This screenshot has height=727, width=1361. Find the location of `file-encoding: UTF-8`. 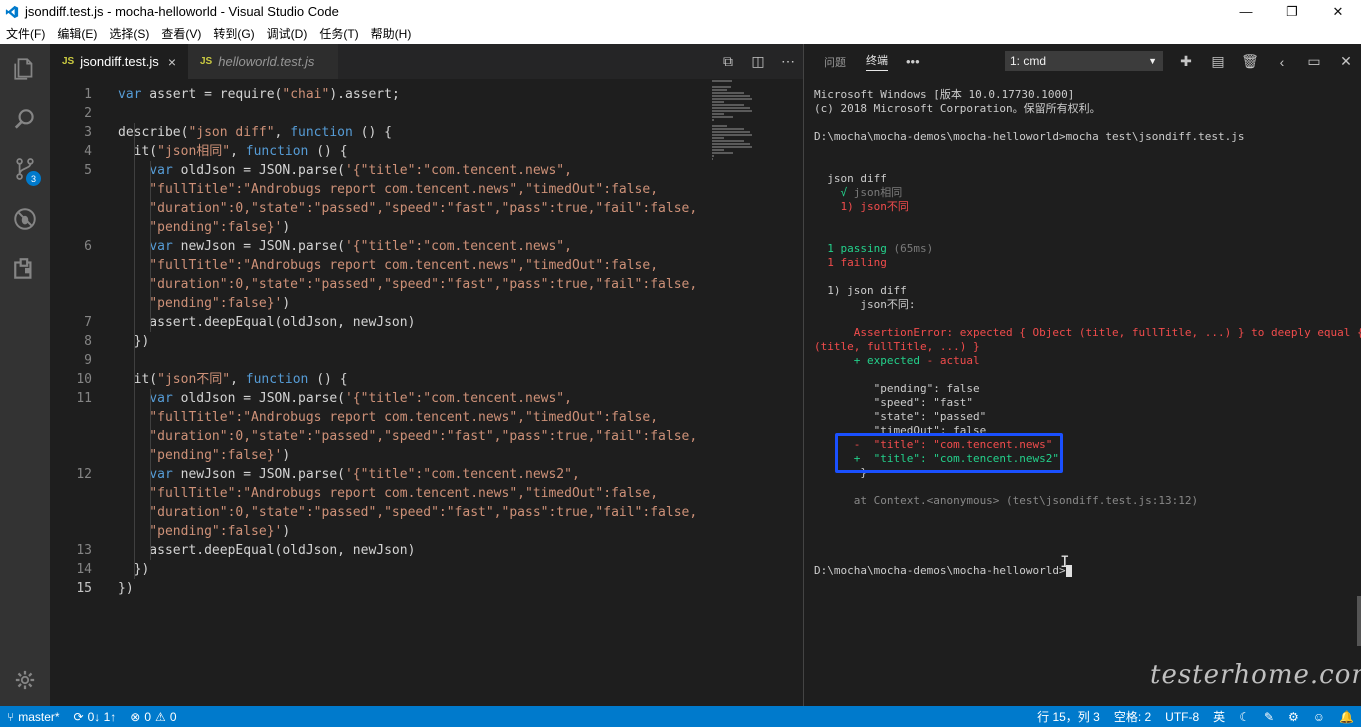

file-encoding: UTF-8 is located at coordinates (1182, 717).